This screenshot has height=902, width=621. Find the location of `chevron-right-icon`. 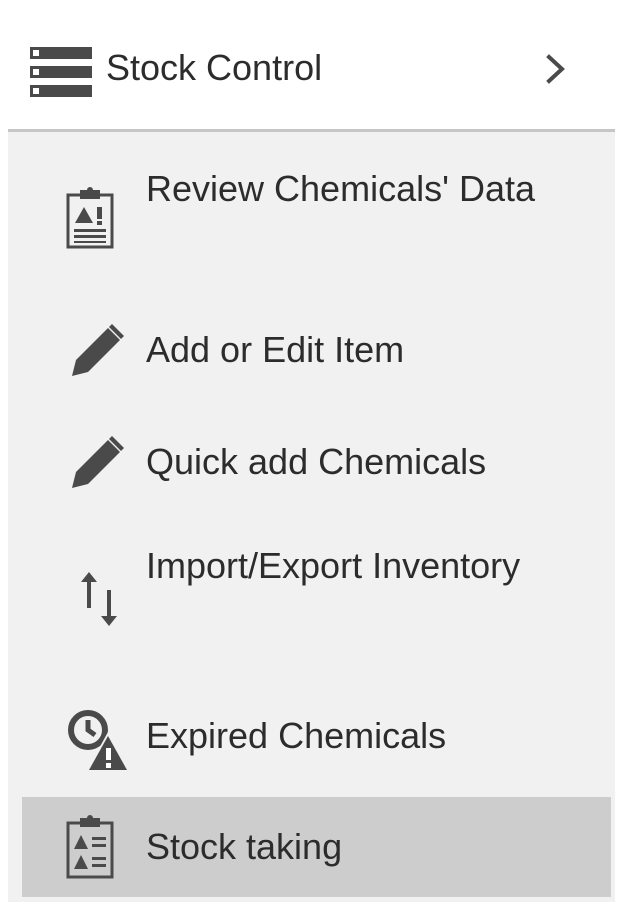

chevron-right-icon is located at coordinates (556, 69).